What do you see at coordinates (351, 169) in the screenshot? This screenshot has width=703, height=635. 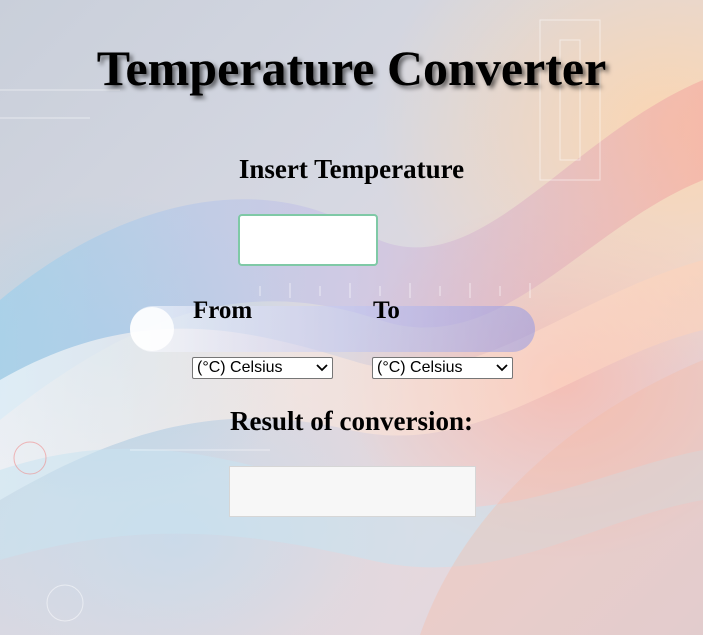 I see `insert-temperature-label: Insert Temperature` at bounding box center [351, 169].